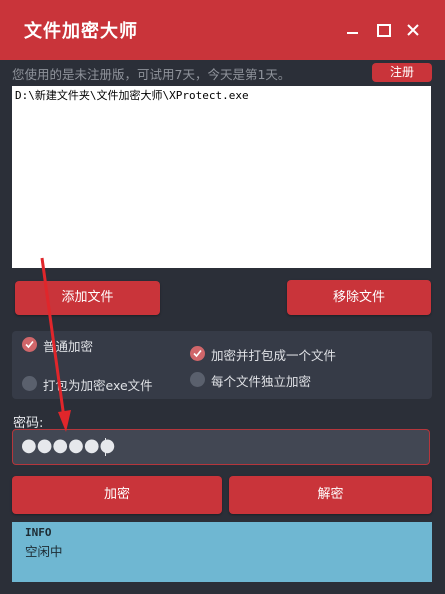  Describe the element at coordinates (55, 344) in the screenshot. I see `annotation-arrow` at that location.